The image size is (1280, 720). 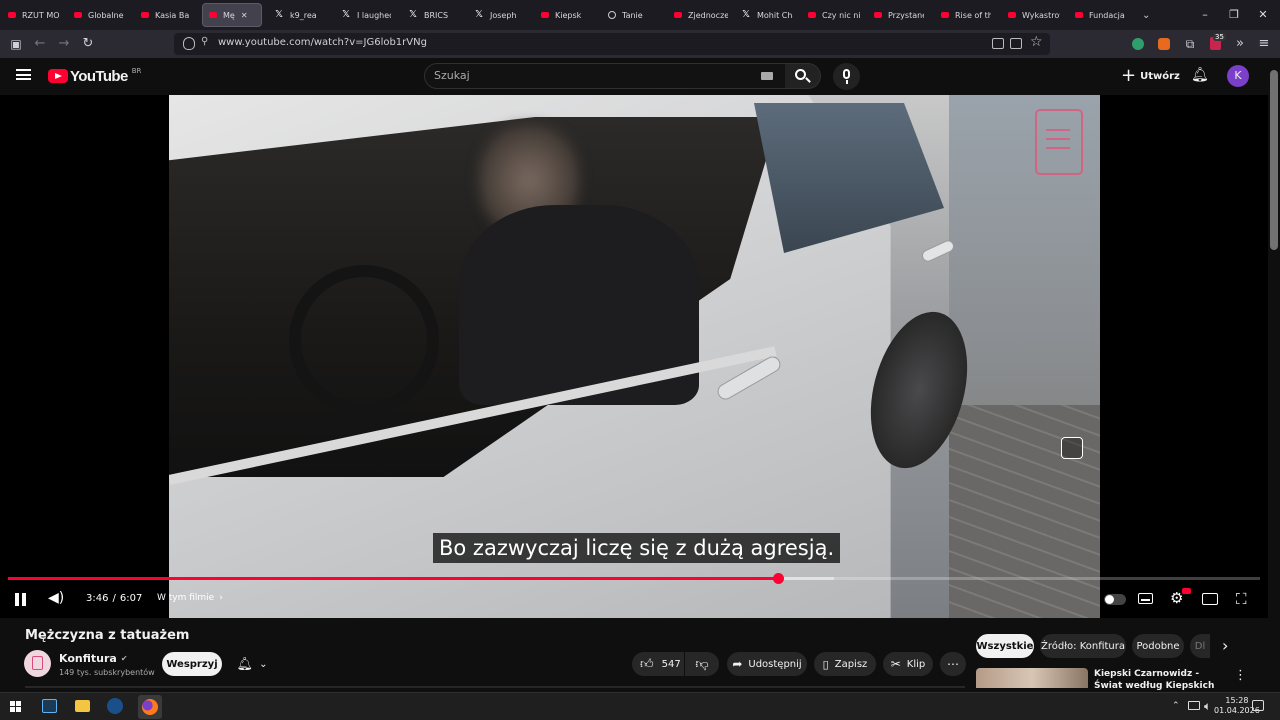 What do you see at coordinates (1238, 76) in the screenshot?
I see `account-avatar: K` at bounding box center [1238, 76].